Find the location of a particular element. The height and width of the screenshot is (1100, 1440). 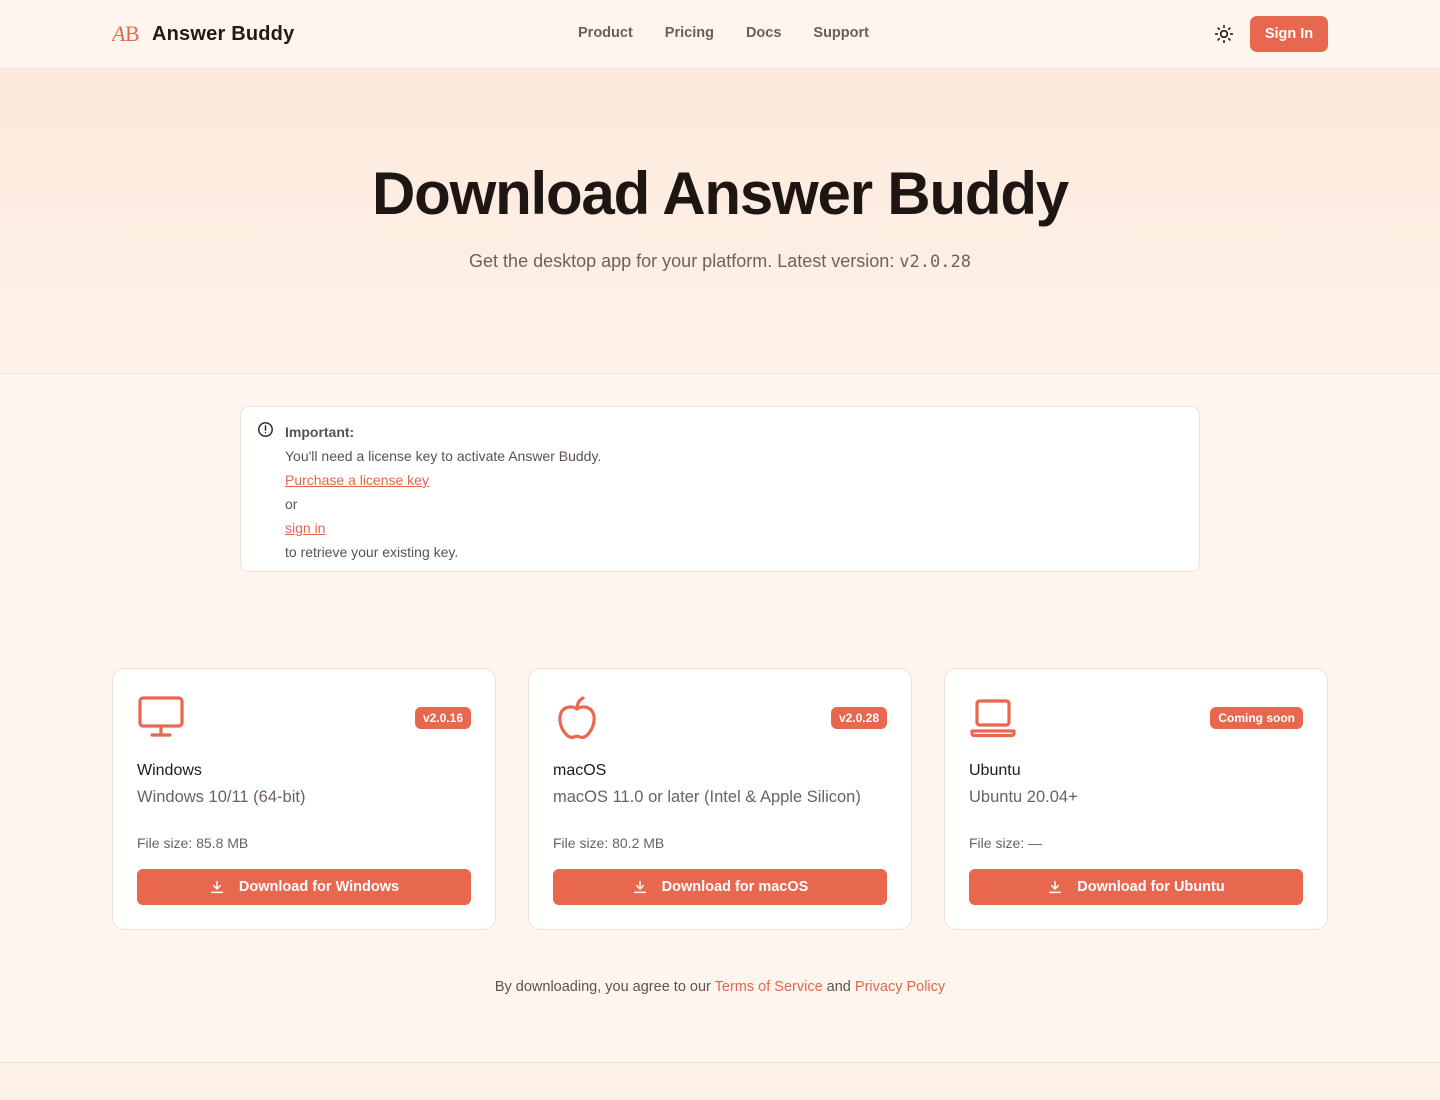

platform-requirements: Ubuntu 20.04+ is located at coordinates (1023, 797).